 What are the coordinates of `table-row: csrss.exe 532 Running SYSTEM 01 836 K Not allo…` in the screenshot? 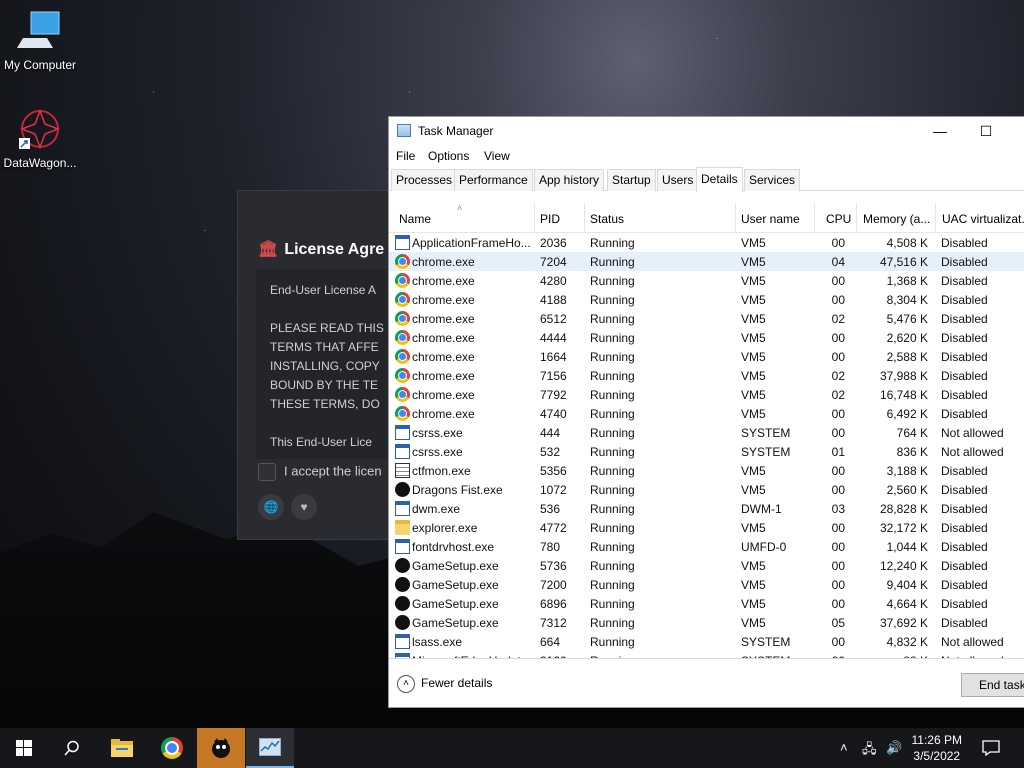 It's located at (706, 451).